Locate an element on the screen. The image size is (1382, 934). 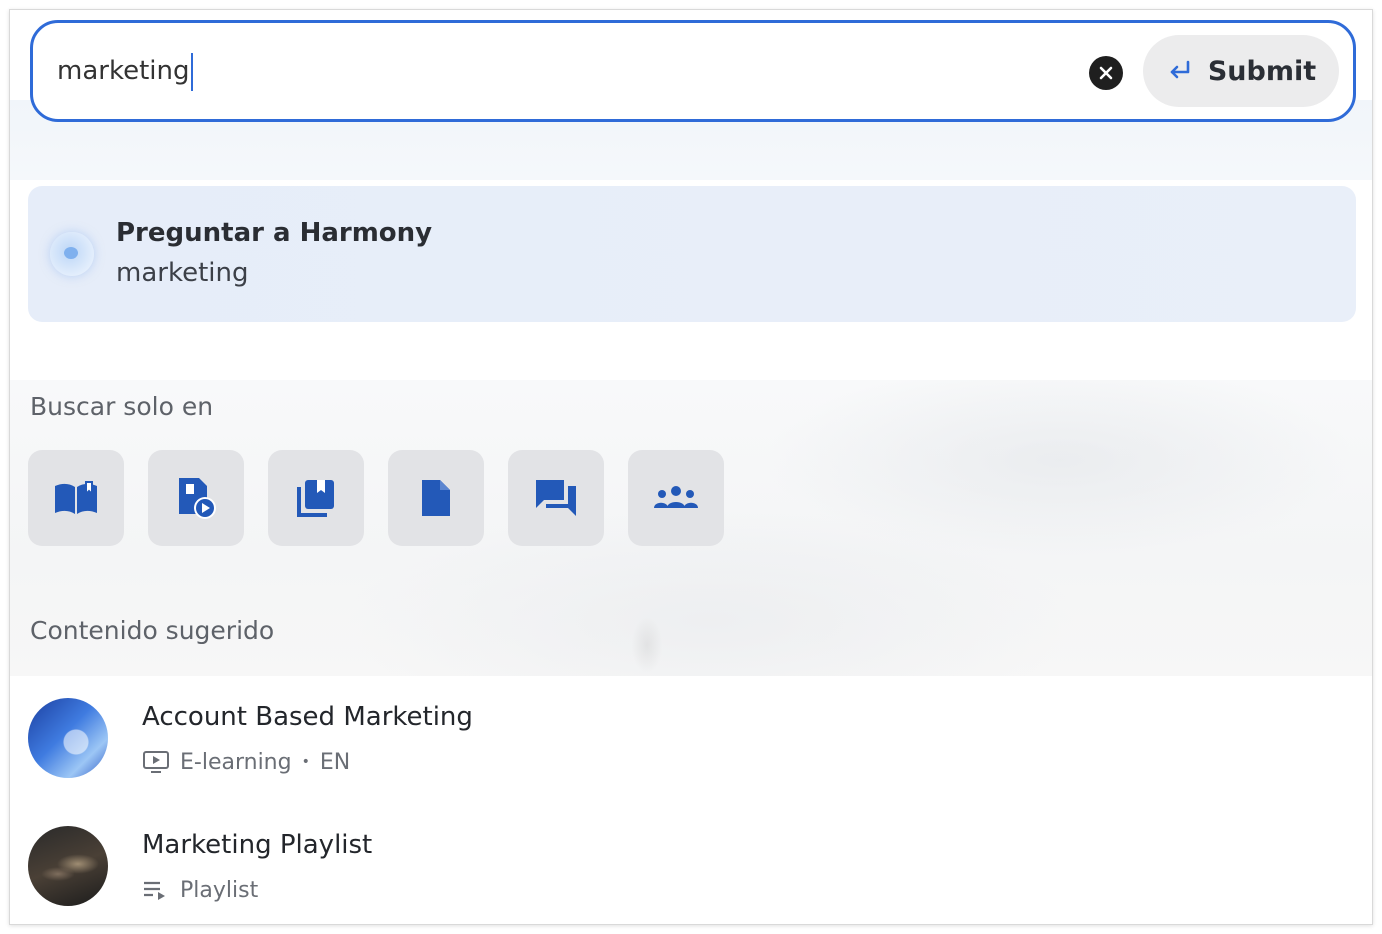
document-icon is located at coordinates (436, 498).